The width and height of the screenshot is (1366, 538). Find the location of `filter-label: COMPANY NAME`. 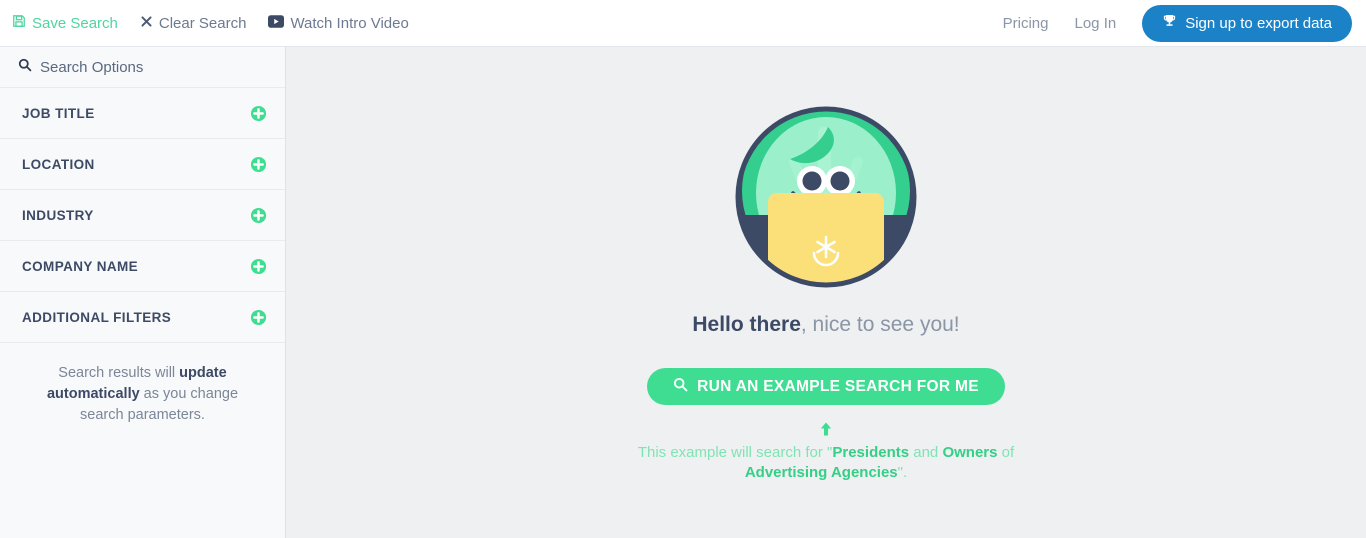

filter-label: COMPANY NAME is located at coordinates (80, 266).